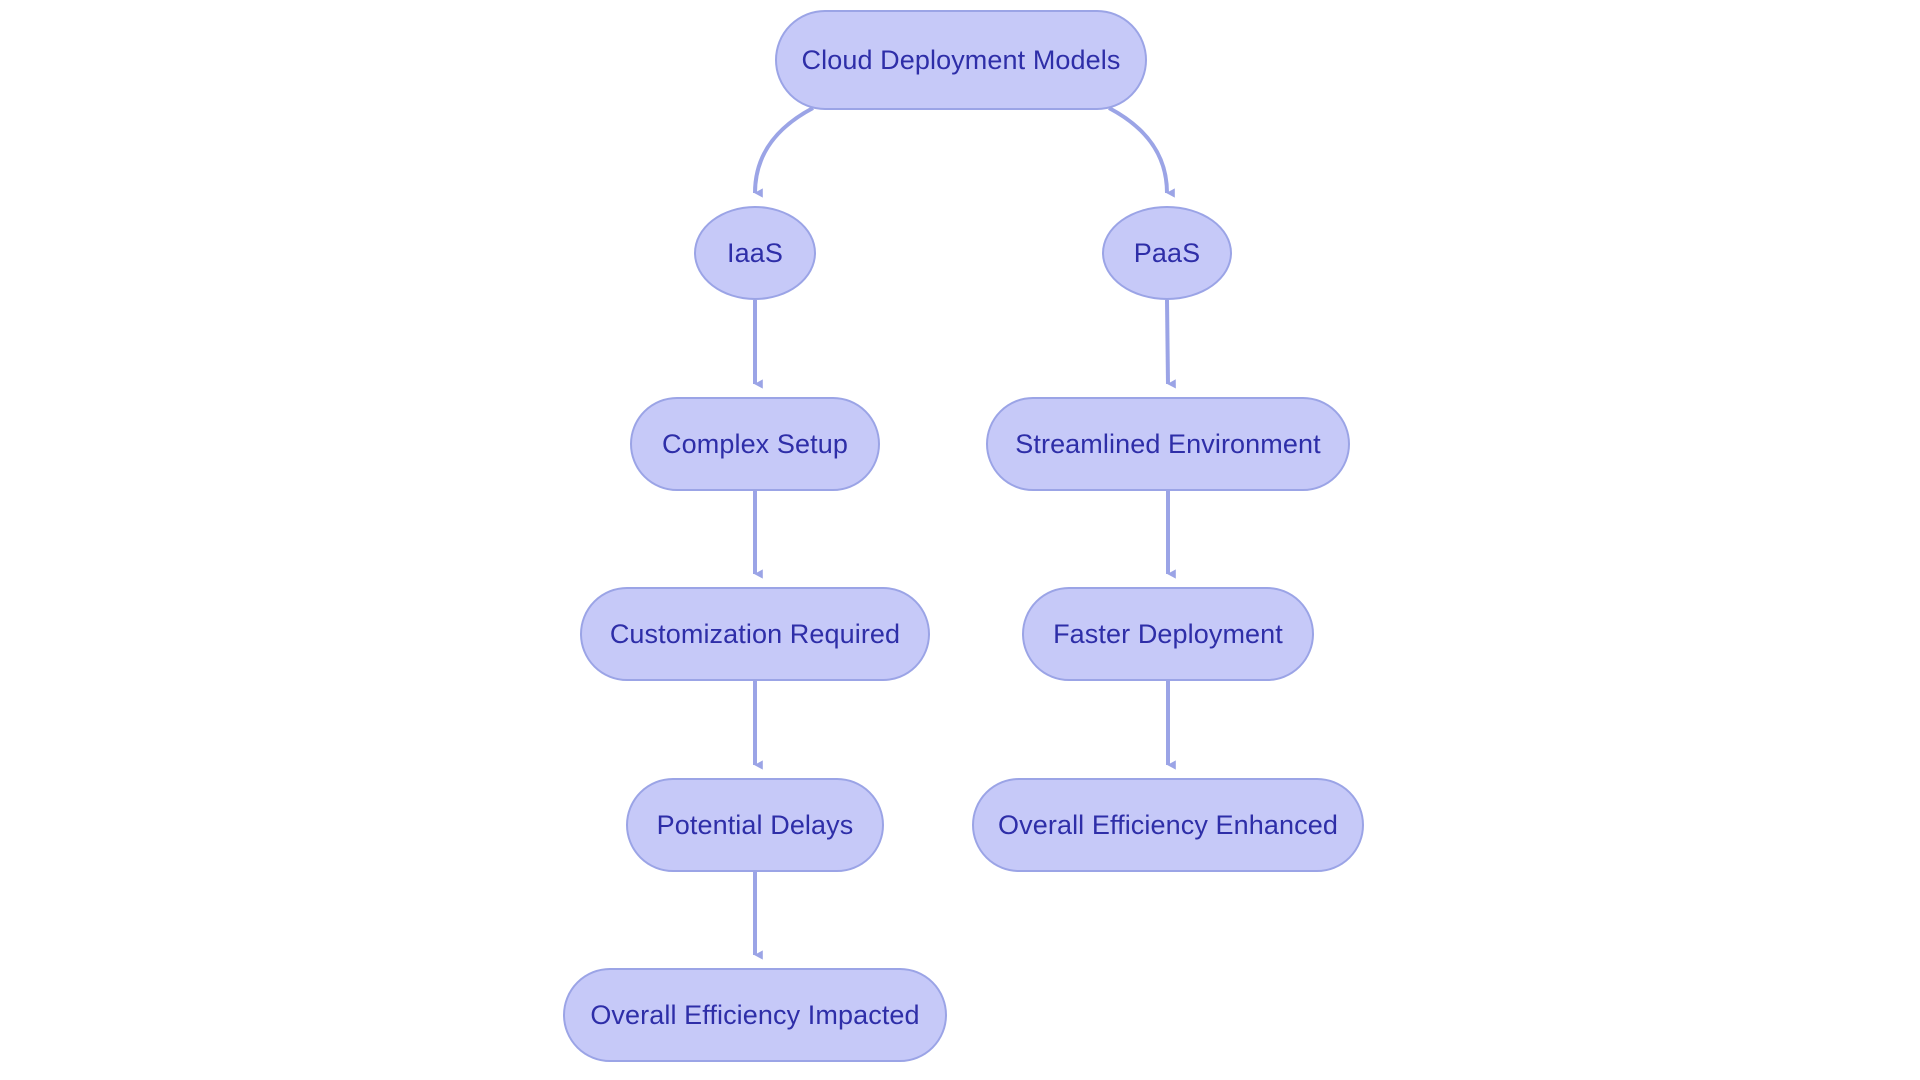 This screenshot has height=1080, width=1920. I want to click on node-overall-efficiency-impacted: Overall Efficiency Impacted, so click(755, 1015).